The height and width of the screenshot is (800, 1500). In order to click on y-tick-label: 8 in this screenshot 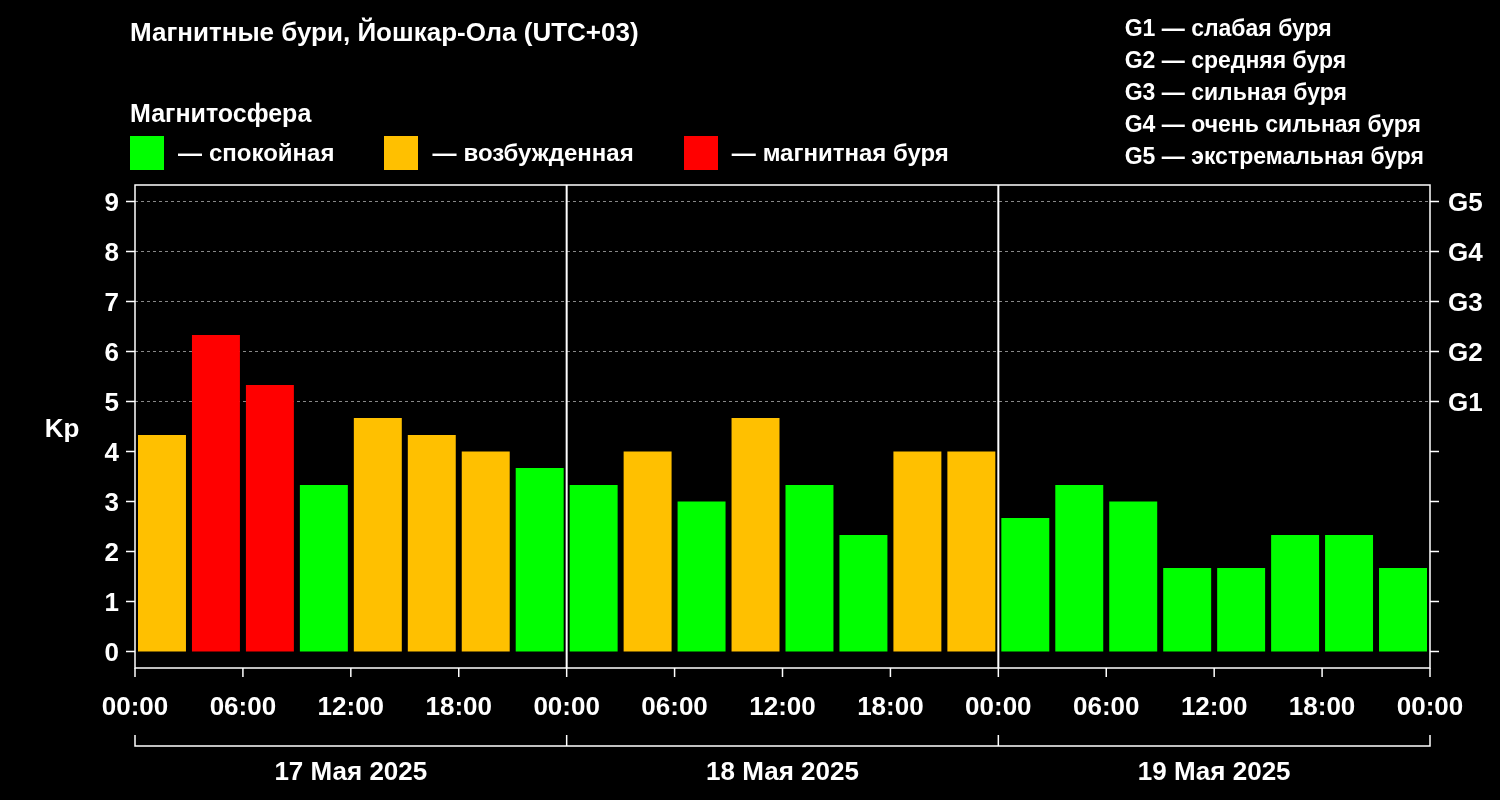, I will do `click(111, 251)`.